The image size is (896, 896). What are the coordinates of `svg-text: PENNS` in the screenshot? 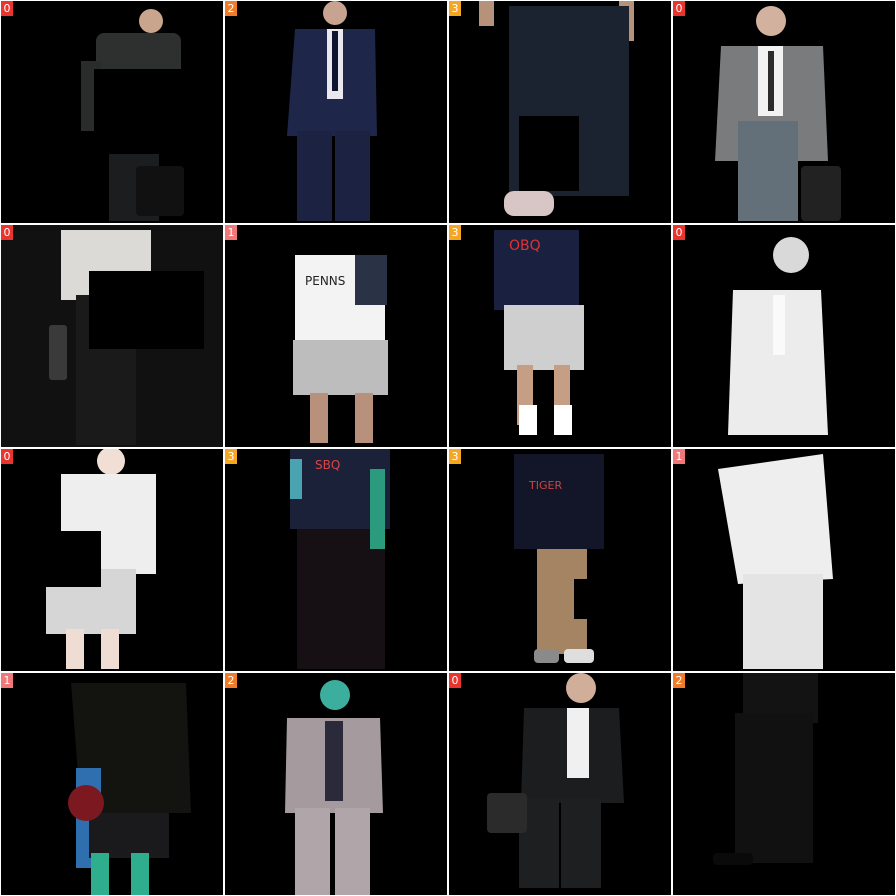 It's located at (325, 281).